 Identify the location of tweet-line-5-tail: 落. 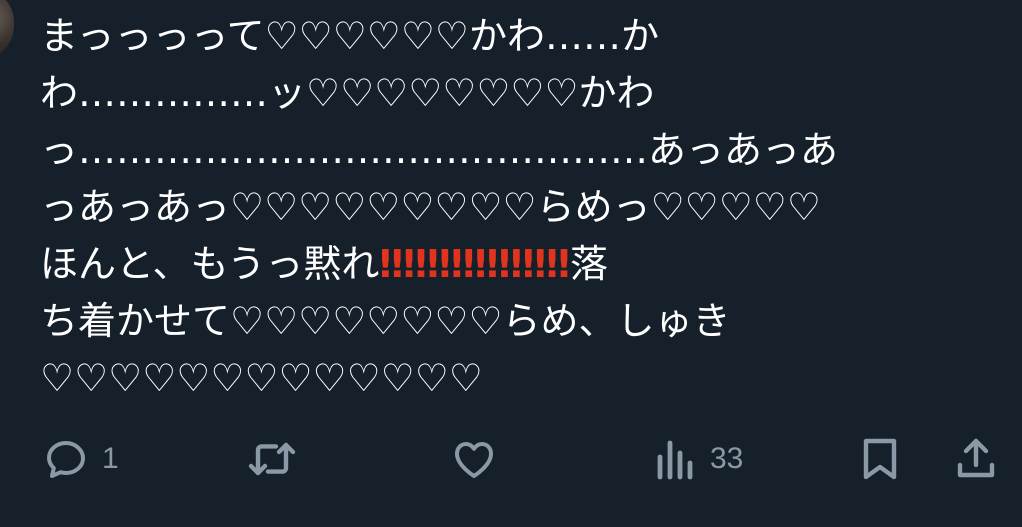
(588, 264).